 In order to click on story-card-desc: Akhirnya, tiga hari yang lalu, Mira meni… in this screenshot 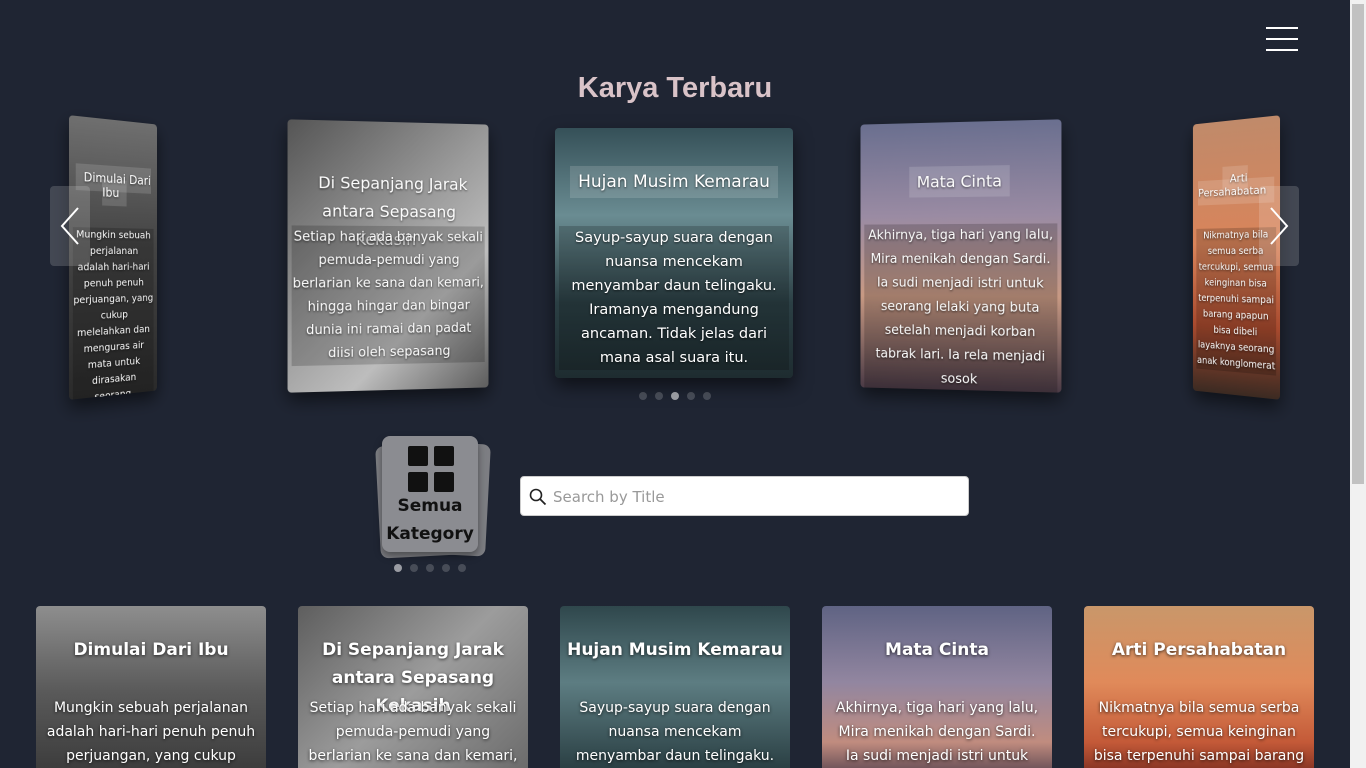, I will do `click(937, 732)`.